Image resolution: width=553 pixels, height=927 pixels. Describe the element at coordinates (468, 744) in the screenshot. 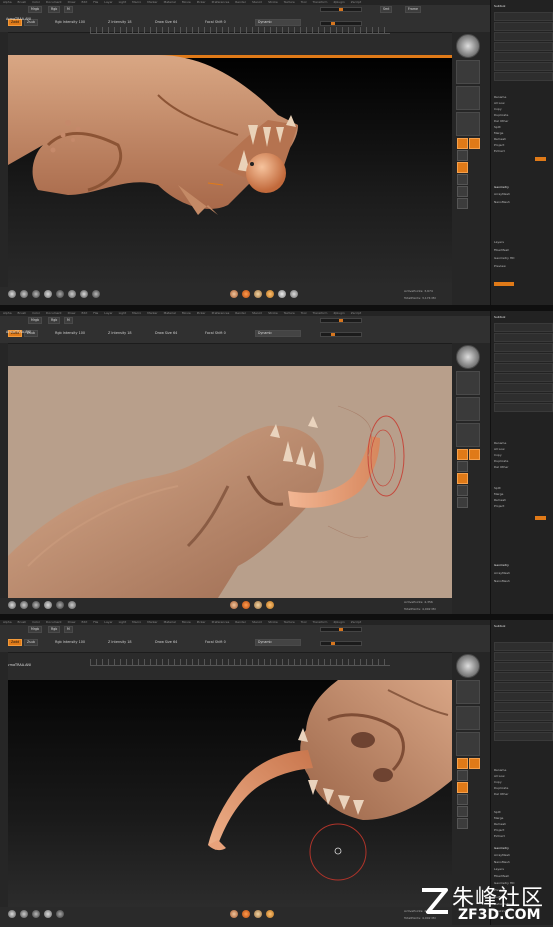

I see `texture-icon` at that location.